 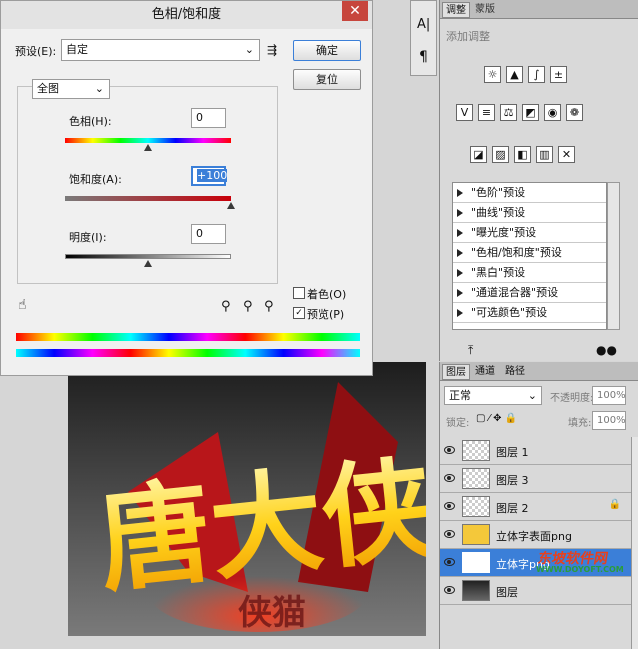 What do you see at coordinates (464, 112) in the screenshot?
I see `vibrance-icon: V` at bounding box center [464, 112].